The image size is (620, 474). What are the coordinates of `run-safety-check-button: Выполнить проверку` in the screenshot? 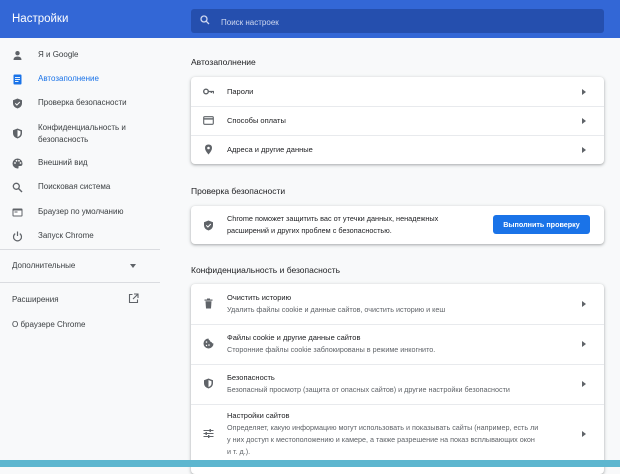 It's located at (541, 224).